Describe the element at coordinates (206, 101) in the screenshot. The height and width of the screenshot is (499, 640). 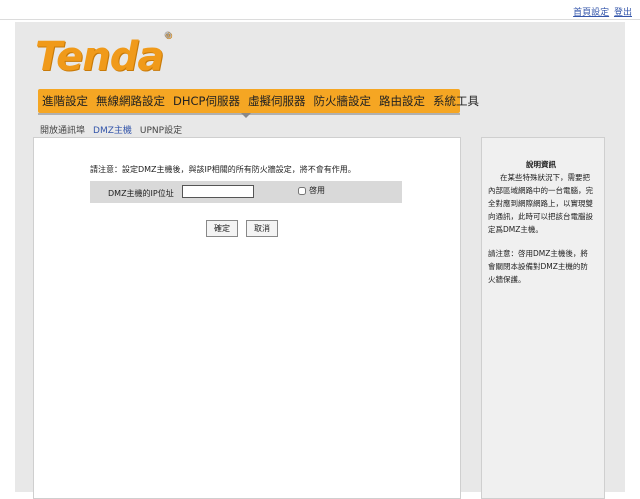
I see `nav-item-dhcp: DHCP伺服器` at that location.